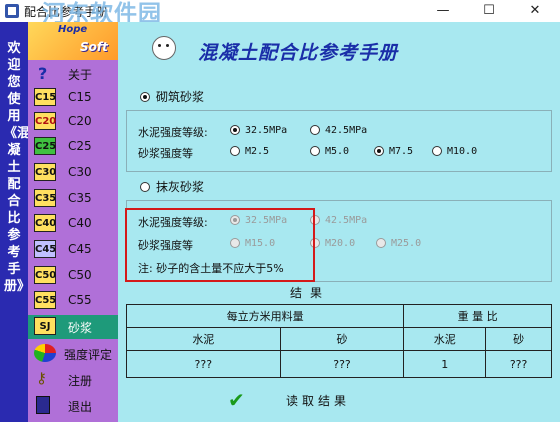  I want to click on masonry-mortar-m7-5: M7.5, so click(393, 150).